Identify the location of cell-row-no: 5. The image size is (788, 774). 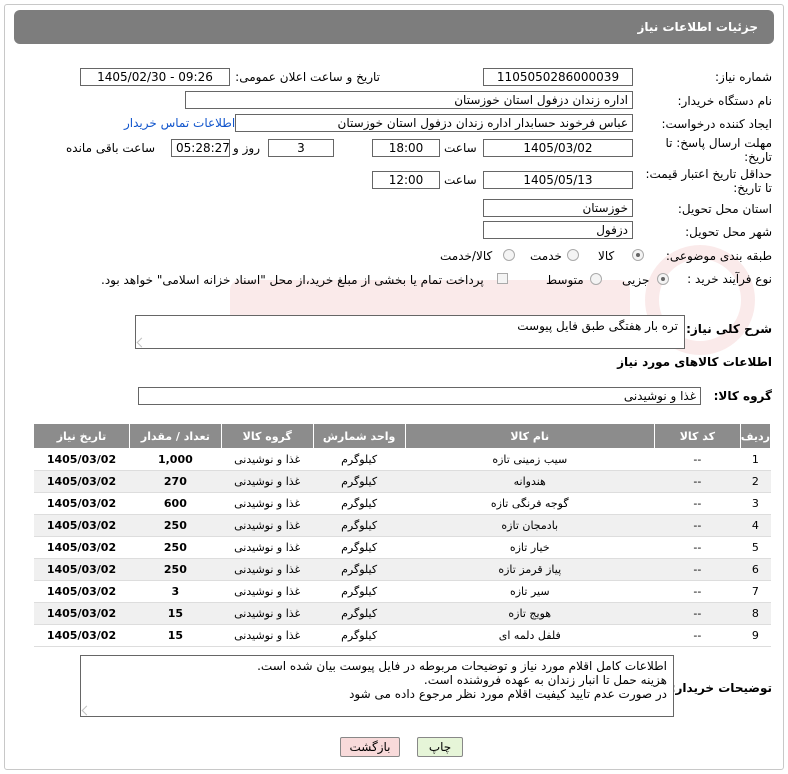
(755, 547).